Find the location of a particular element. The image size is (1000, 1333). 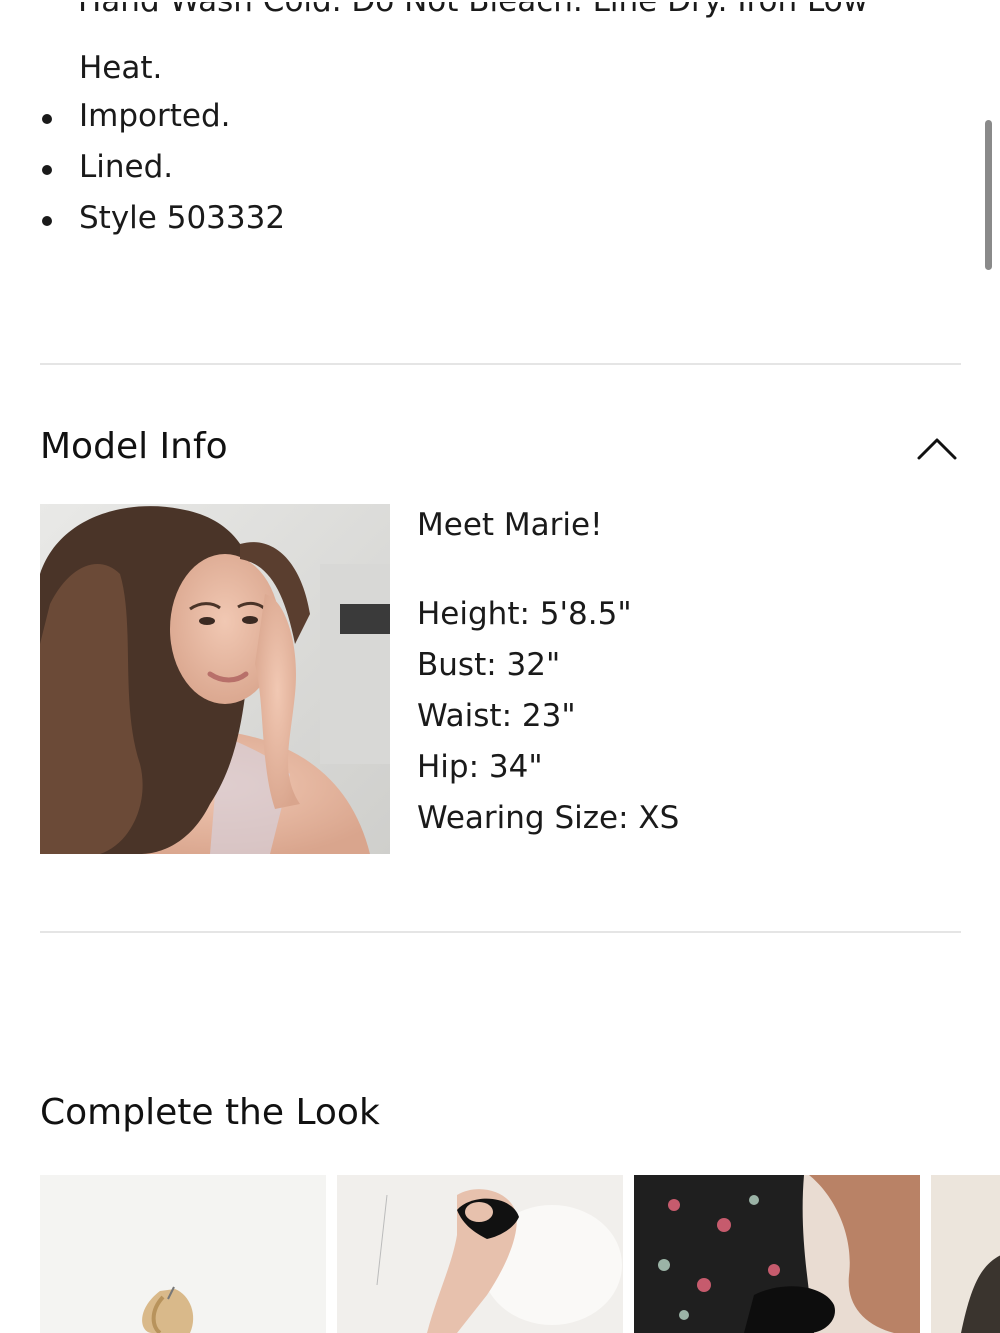

complete-the-look-carousel is located at coordinates (520, 1254).